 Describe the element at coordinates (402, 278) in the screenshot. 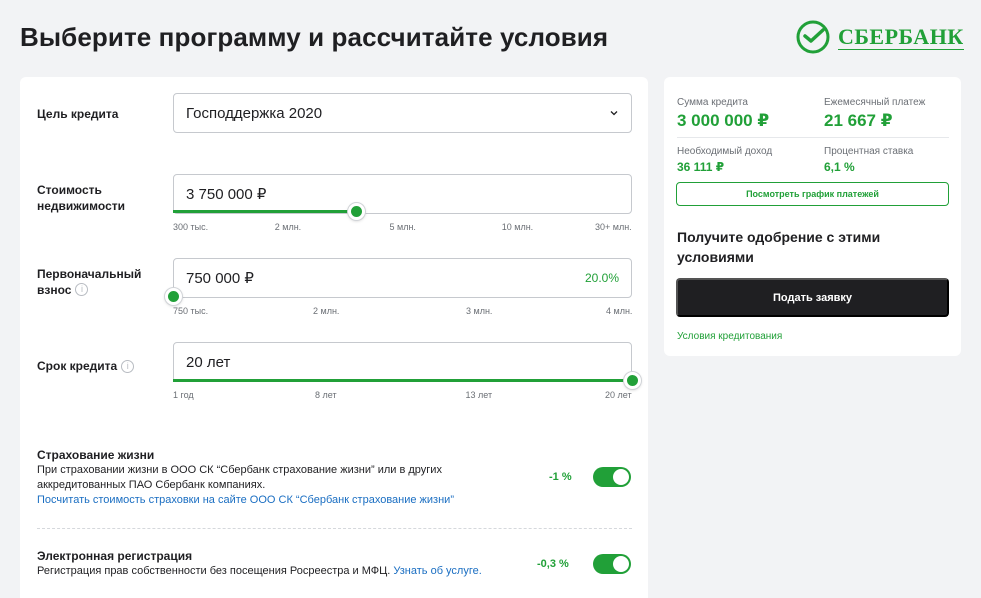

I see `downpayment-input: 750 000 ₽ 20.0%` at that location.